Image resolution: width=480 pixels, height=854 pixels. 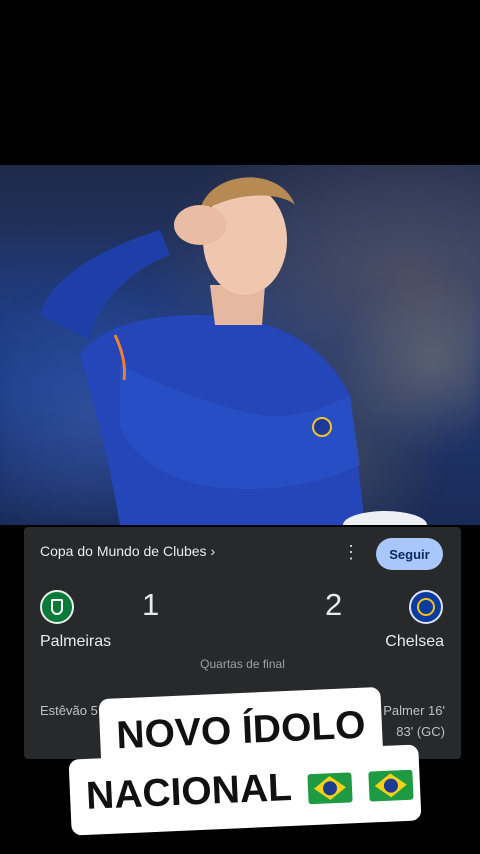 I want to click on more-vert-icon: ⋮, so click(x=351, y=552).